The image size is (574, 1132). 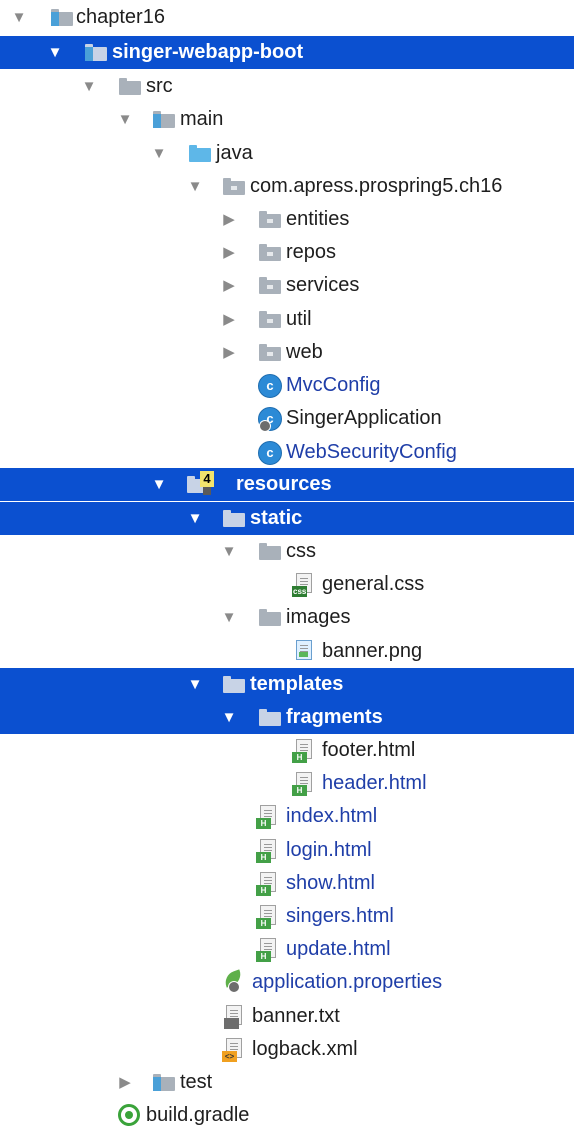 What do you see at coordinates (287, 783) in the screenshot?
I see `tree-node-header-html: H header.html` at bounding box center [287, 783].